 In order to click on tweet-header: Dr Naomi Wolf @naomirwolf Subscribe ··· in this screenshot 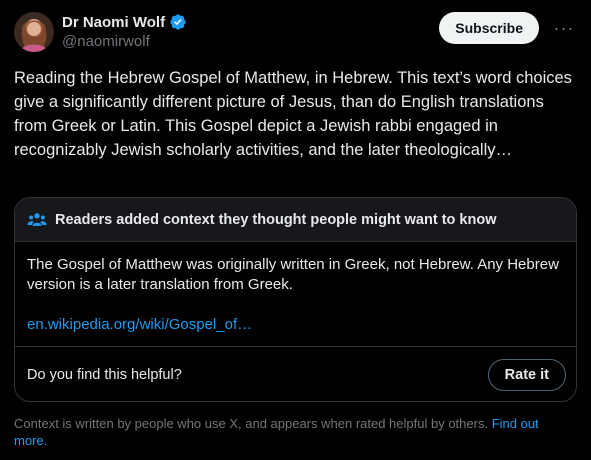, I will do `click(295, 32)`.